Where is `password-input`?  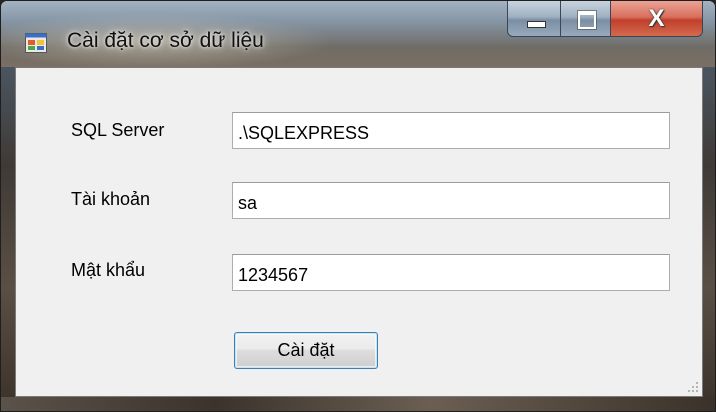
password-input is located at coordinates (451, 272).